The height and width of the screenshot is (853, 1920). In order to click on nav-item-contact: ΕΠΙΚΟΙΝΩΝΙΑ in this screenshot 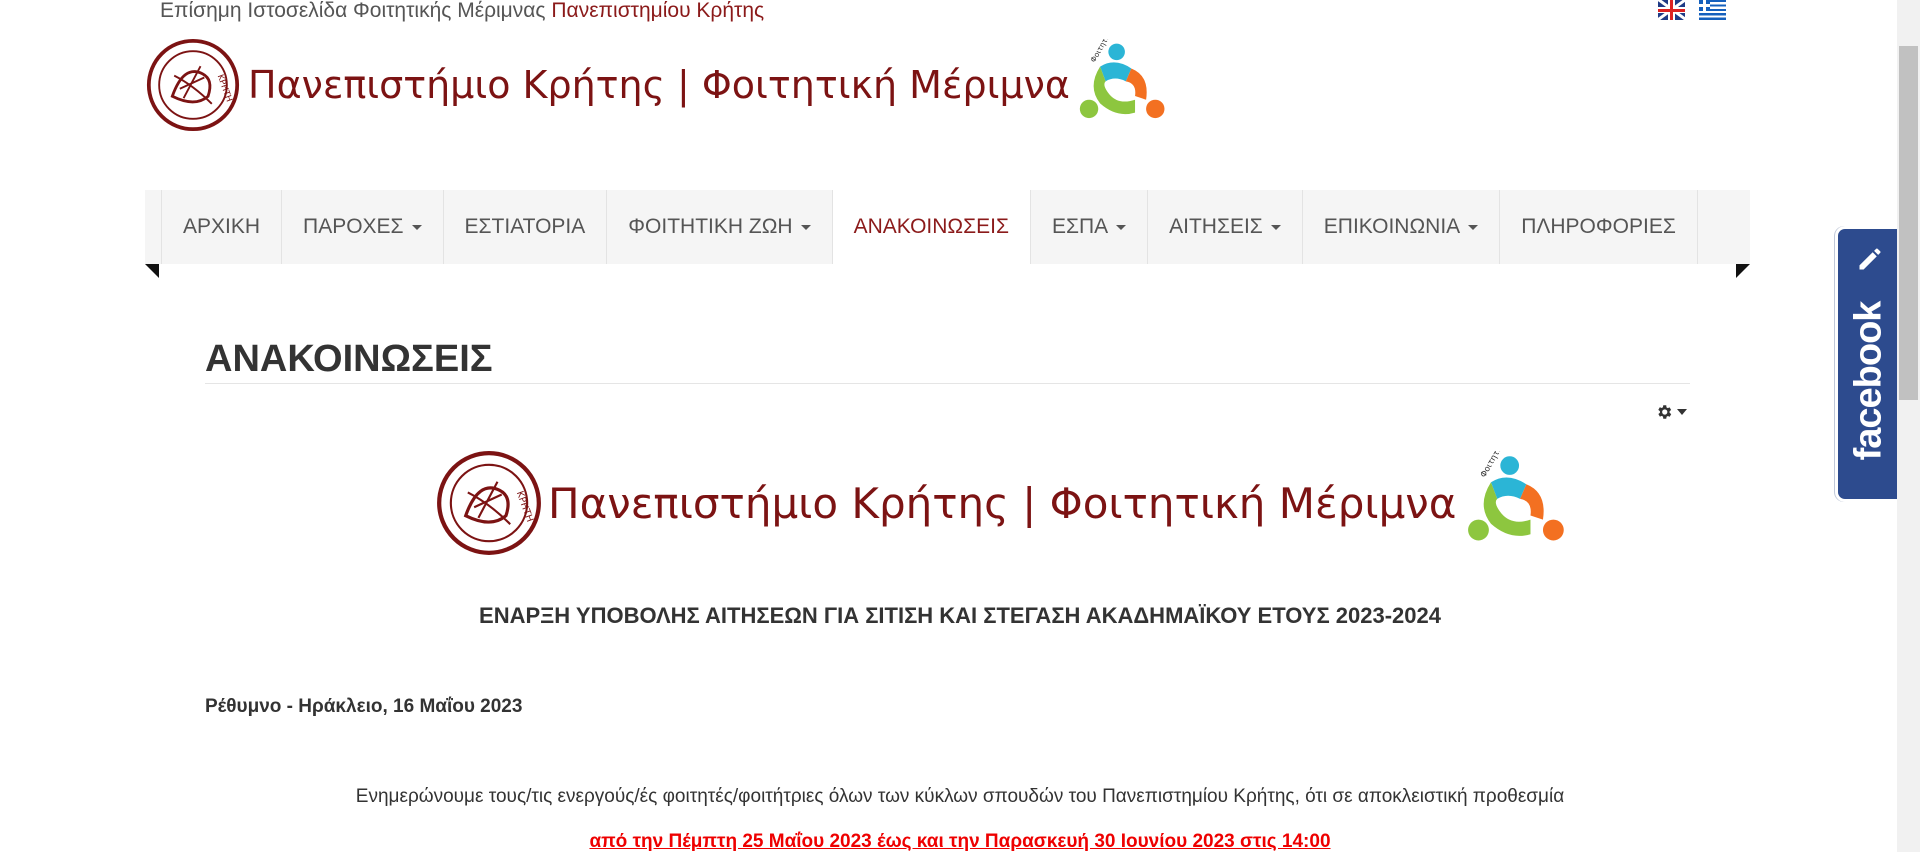, I will do `click(1401, 227)`.